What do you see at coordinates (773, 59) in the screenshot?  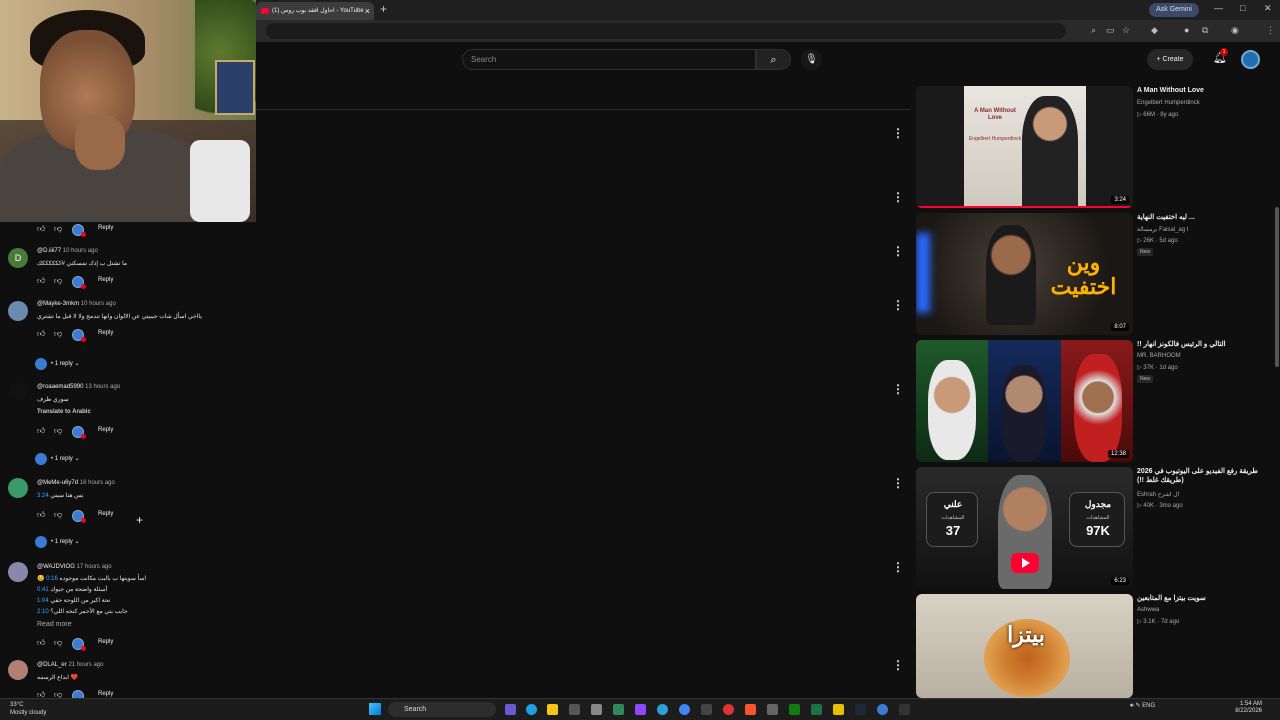 I see `search-button: ⌕` at bounding box center [773, 59].